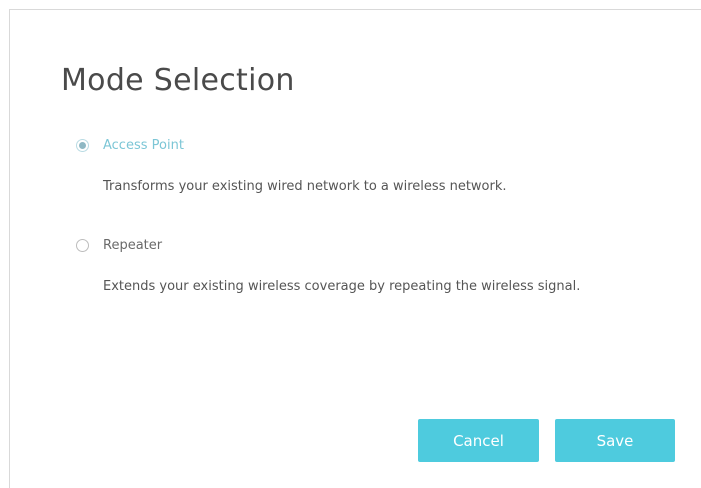 The width and height of the screenshot is (701, 488). What do you see at coordinates (143, 145) in the screenshot?
I see `access-point-label: Access Point` at bounding box center [143, 145].